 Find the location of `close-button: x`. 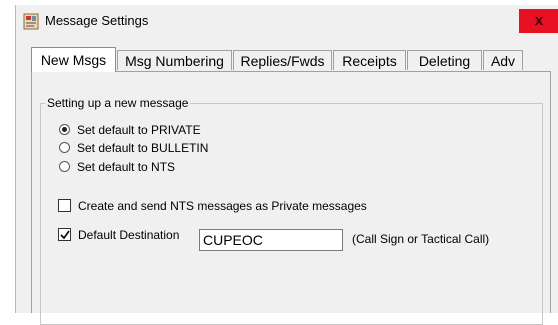

close-button: x is located at coordinates (538, 21).